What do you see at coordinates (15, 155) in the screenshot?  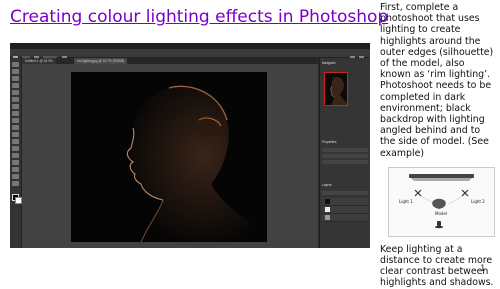 I see `dodge-tool-icon` at bounding box center [15, 155].